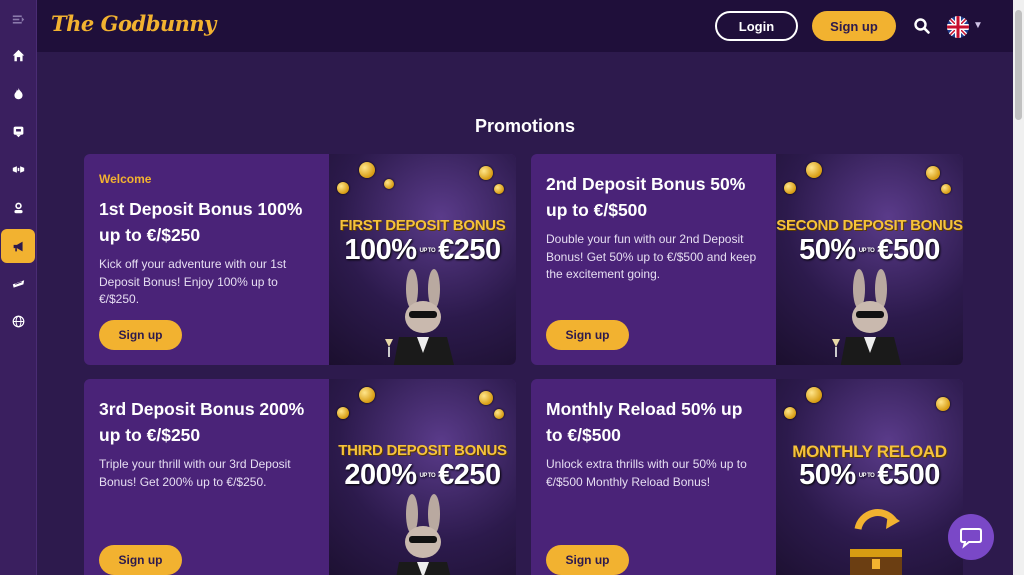 The height and width of the screenshot is (575, 1024). Describe the element at coordinates (125, 179) in the screenshot. I see `promo-tag: Welcome` at that location.